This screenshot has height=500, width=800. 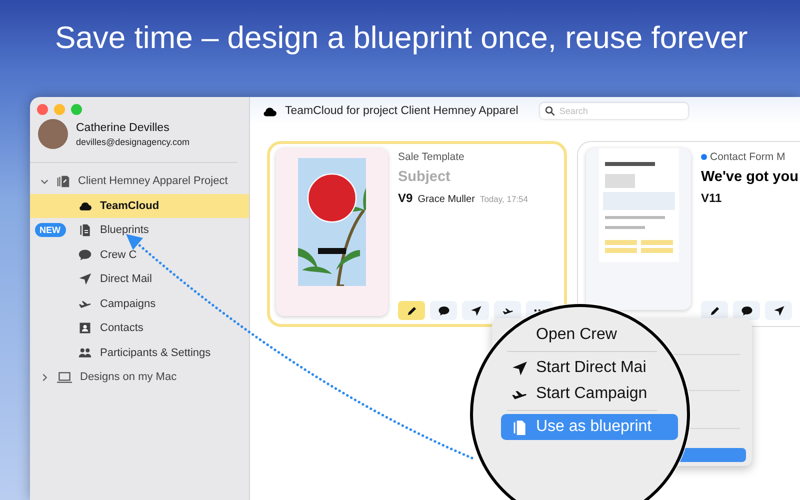 I want to click on sidebar-item: Campaigns, so click(x=139, y=304).